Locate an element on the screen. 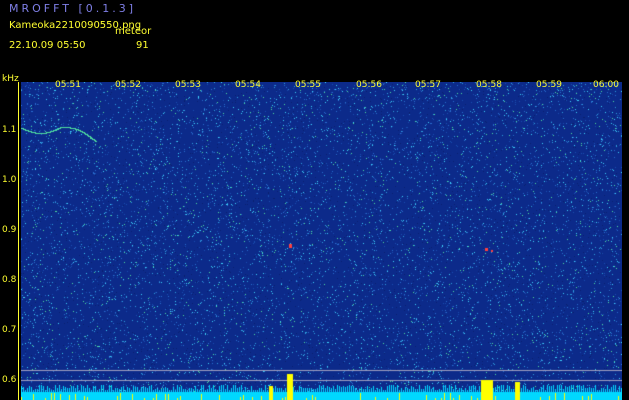 Image resolution: width=629 pixels, height=400 pixels. time-tick-label: 05:56 is located at coordinates (369, 85).